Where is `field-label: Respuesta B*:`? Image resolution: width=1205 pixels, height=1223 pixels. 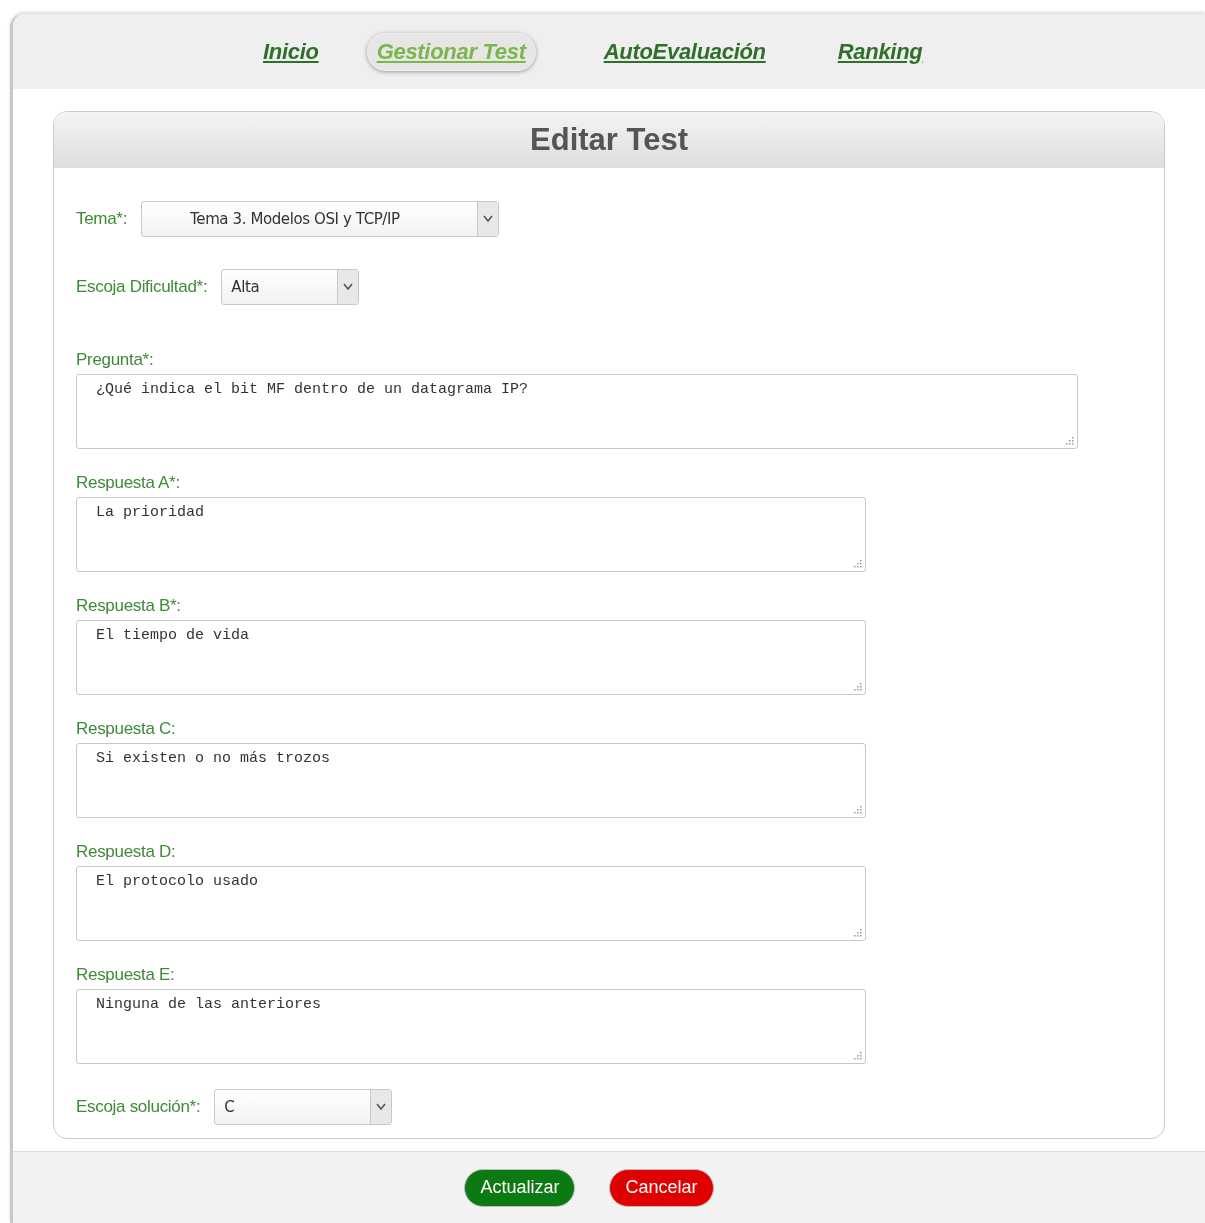
field-label: Respuesta B*: is located at coordinates (129, 606).